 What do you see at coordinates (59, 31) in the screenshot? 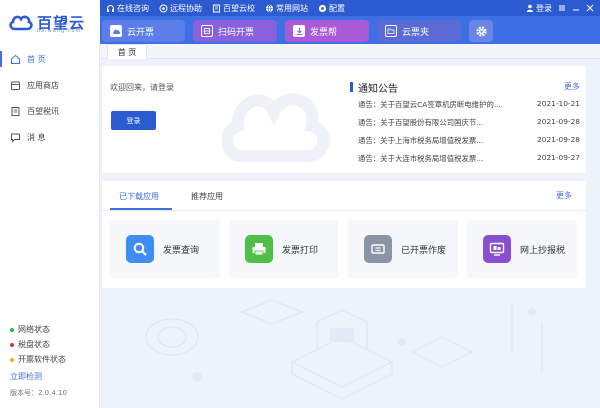
I see `logo-subtitle: baiwang.com` at bounding box center [59, 31].